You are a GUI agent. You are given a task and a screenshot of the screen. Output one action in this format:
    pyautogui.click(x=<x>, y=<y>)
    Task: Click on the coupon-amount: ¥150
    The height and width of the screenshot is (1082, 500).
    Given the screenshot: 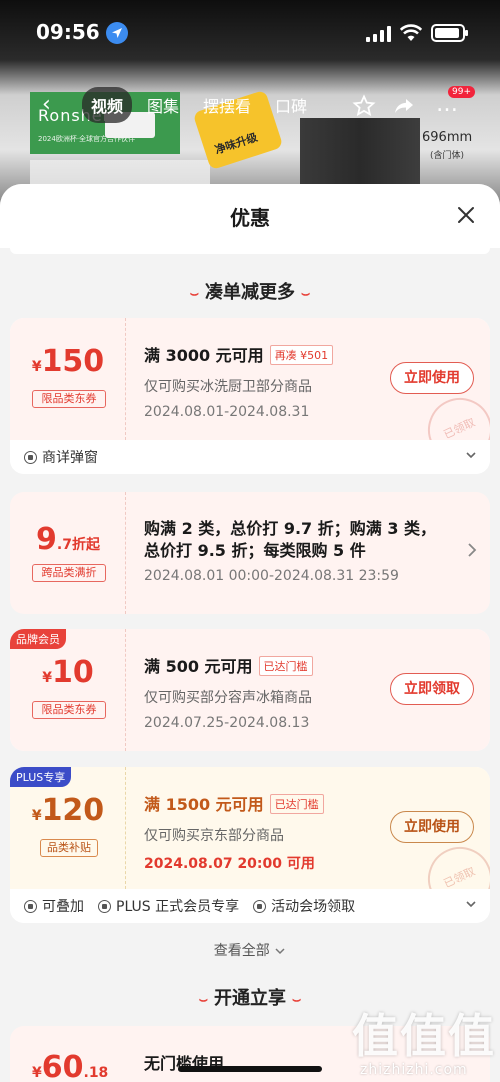 What is the action you would take?
    pyautogui.click(x=68, y=361)
    